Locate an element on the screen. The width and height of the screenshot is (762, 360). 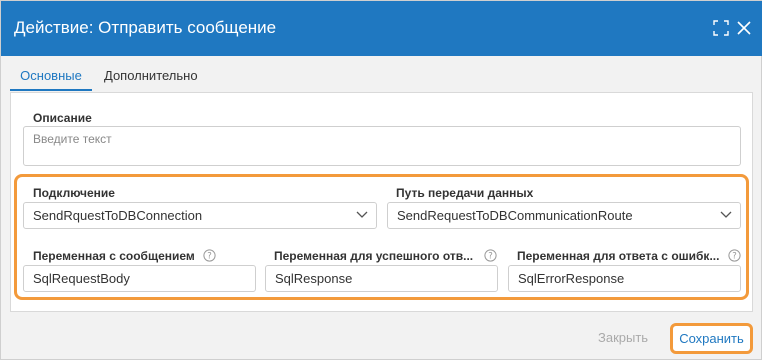
save-button: Сохранить is located at coordinates (711, 338).